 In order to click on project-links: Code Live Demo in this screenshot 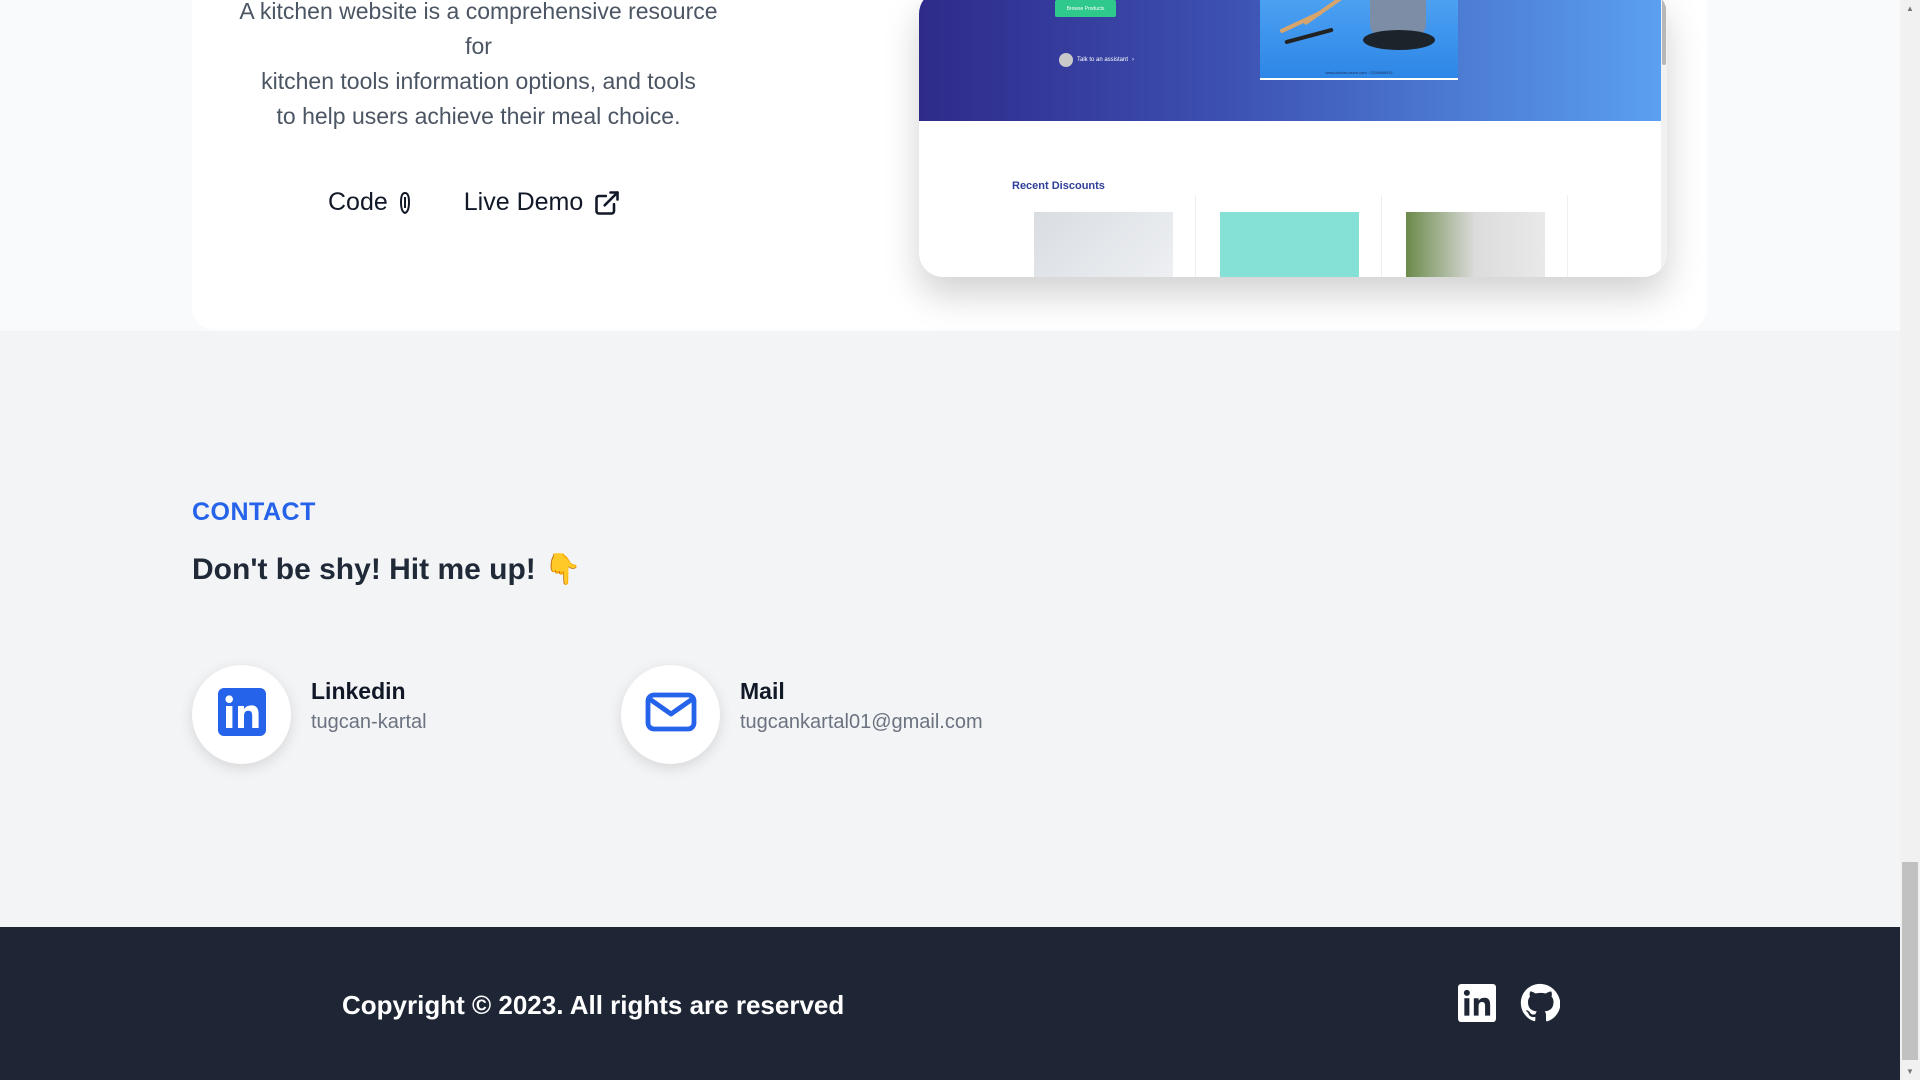, I will do `click(474, 202)`.